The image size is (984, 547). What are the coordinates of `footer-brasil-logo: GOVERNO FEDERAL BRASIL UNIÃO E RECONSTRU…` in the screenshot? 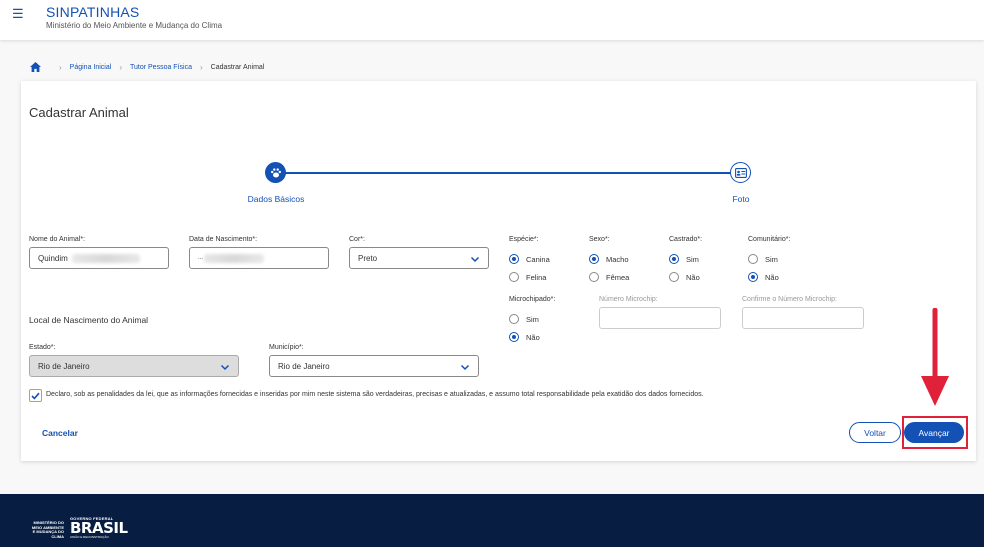 It's located at (99, 527).